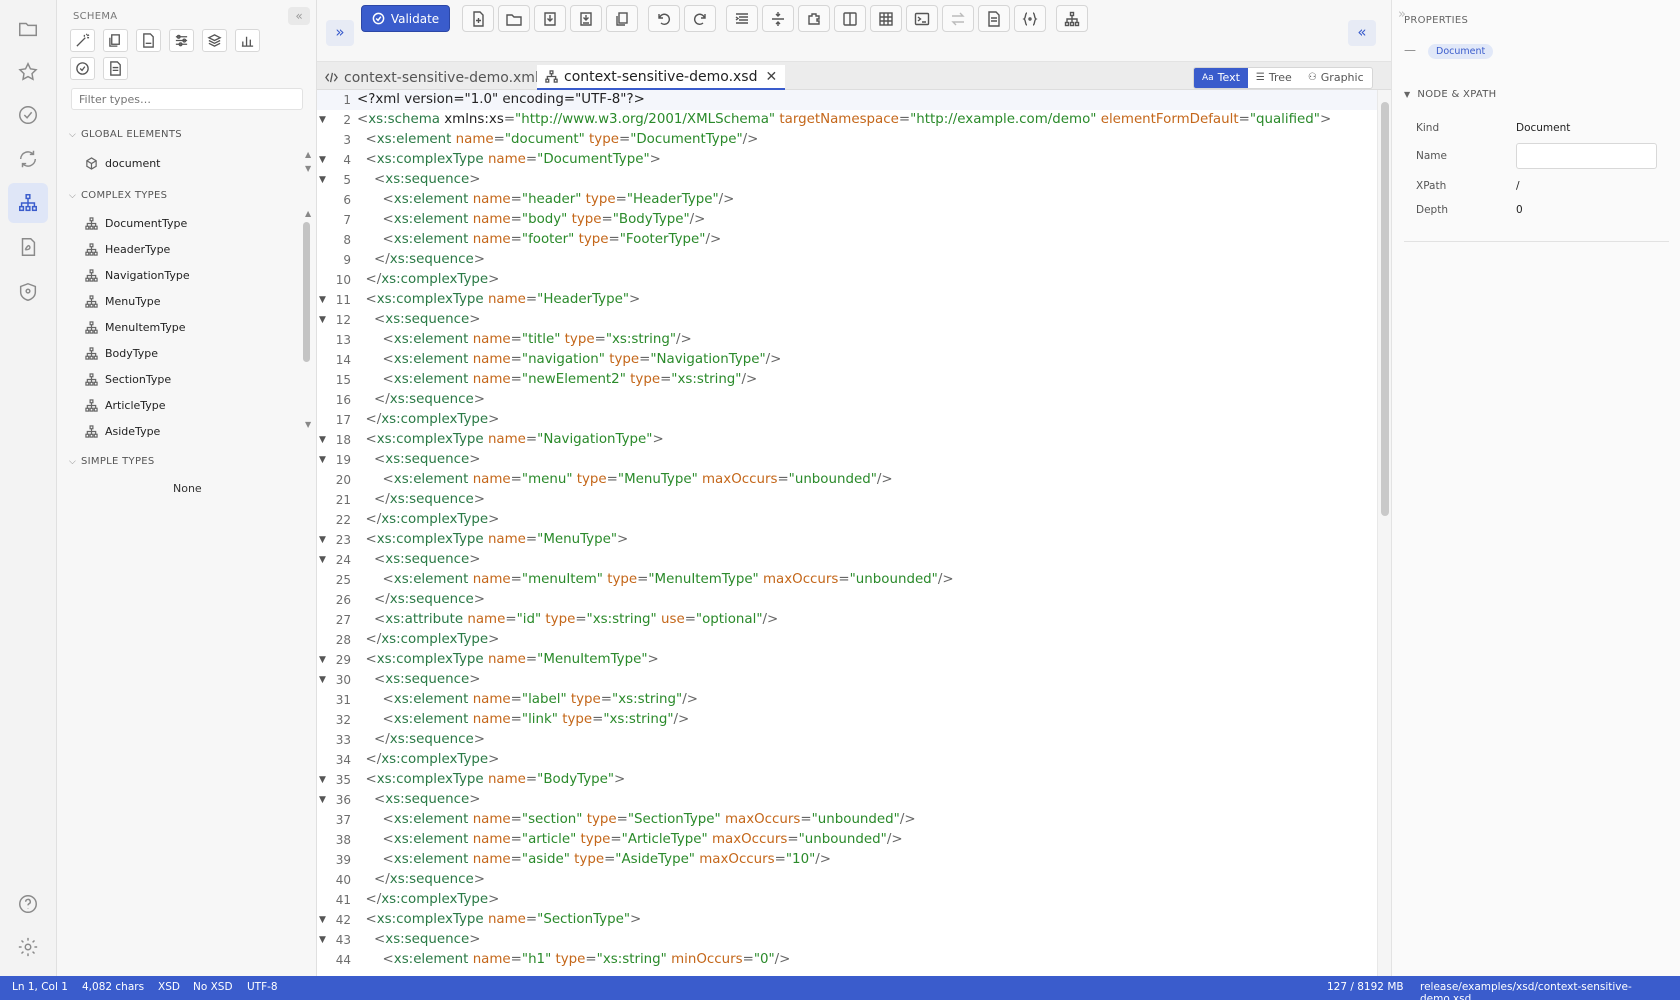 The height and width of the screenshot is (1000, 1680). Describe the element at coordinates (123, 163) in the screenshot. I see `global-element-item: document` at that location.